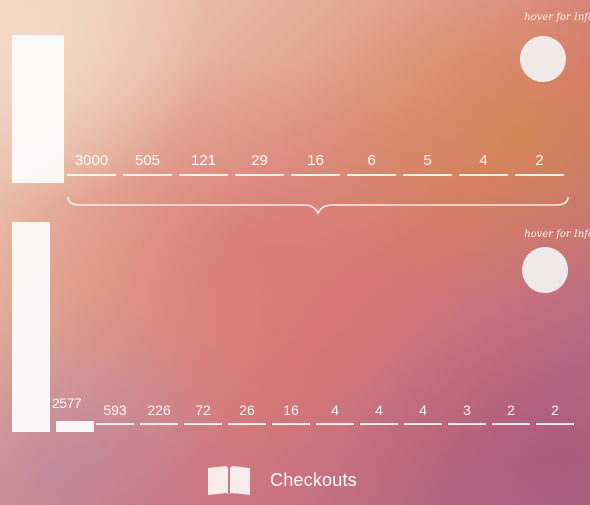 The height and width of the screenshot is (505, 590). What do you see at coordinates (147, 164) in the screenshot?
I see `top-value-cell: 505` at bounding box center [147, 164].